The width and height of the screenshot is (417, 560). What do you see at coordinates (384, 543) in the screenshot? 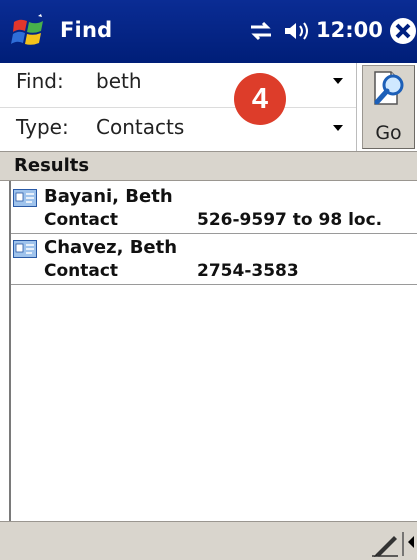
I see `input-panel-pen-icon` at bounding box center [384, 543].